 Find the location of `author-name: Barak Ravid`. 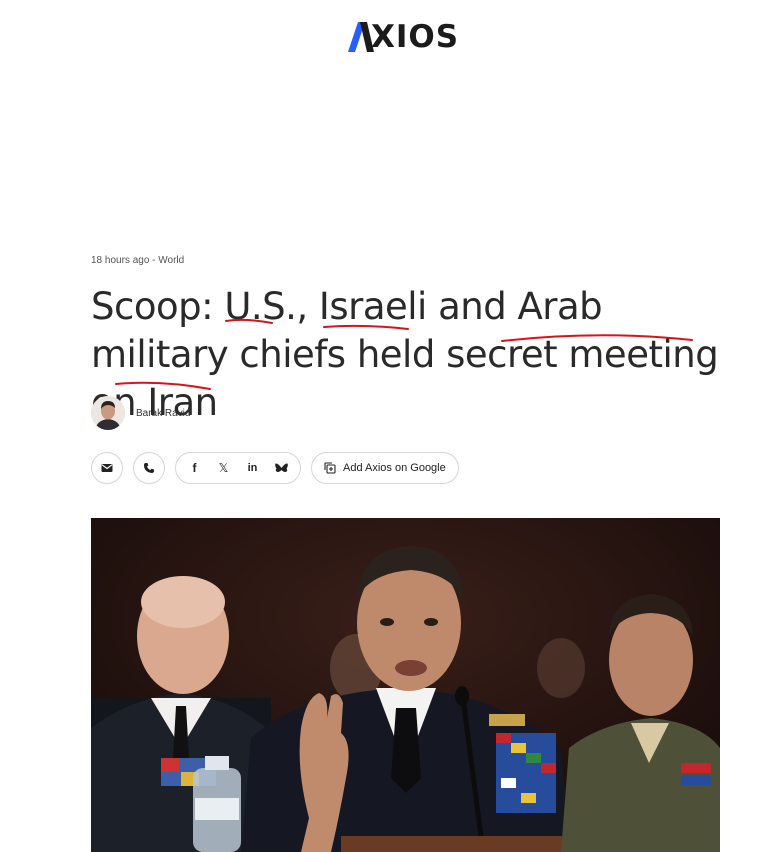

author-name: Barak Ravid is located at coordinates (163, 413).